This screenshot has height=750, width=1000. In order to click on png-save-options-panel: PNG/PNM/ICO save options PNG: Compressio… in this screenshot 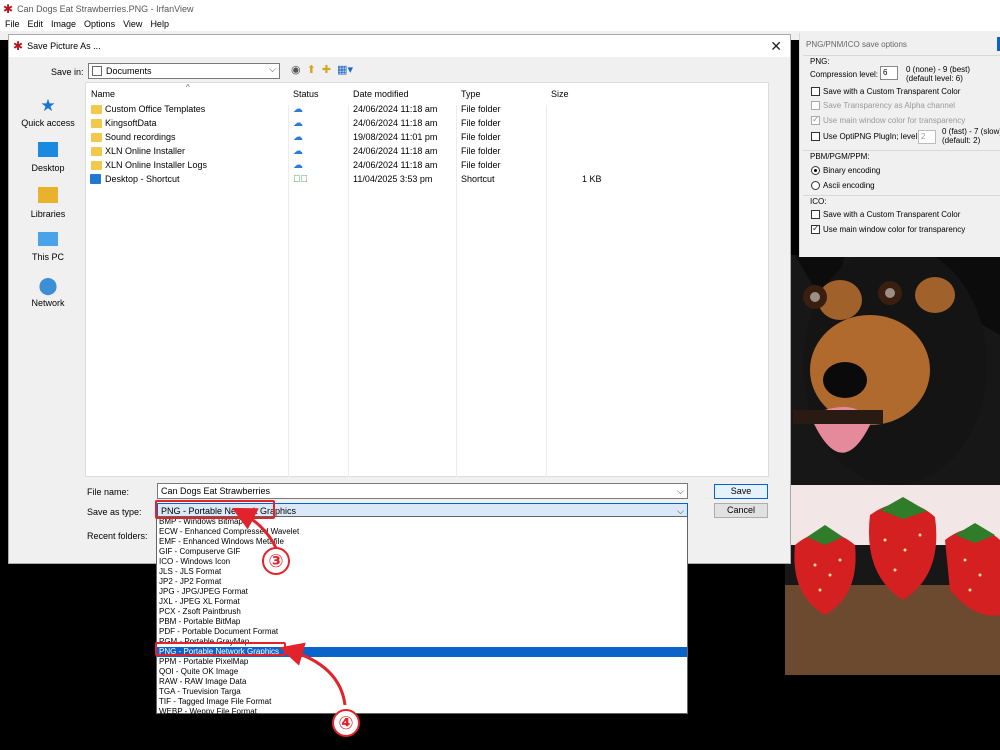, I will do `click(899, 145)`.